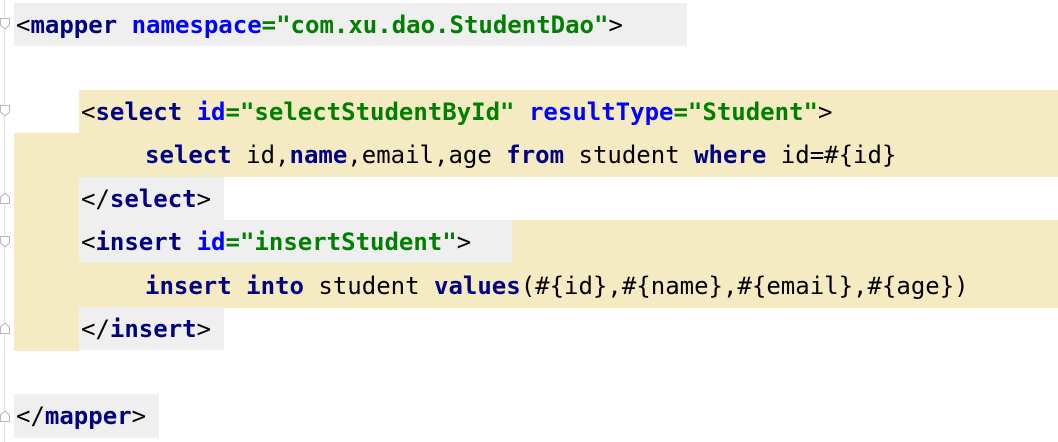 This screenshot has width=1058, height=442. I want to click on code-line-mapper-close: </mapper>, so click(81, 416).